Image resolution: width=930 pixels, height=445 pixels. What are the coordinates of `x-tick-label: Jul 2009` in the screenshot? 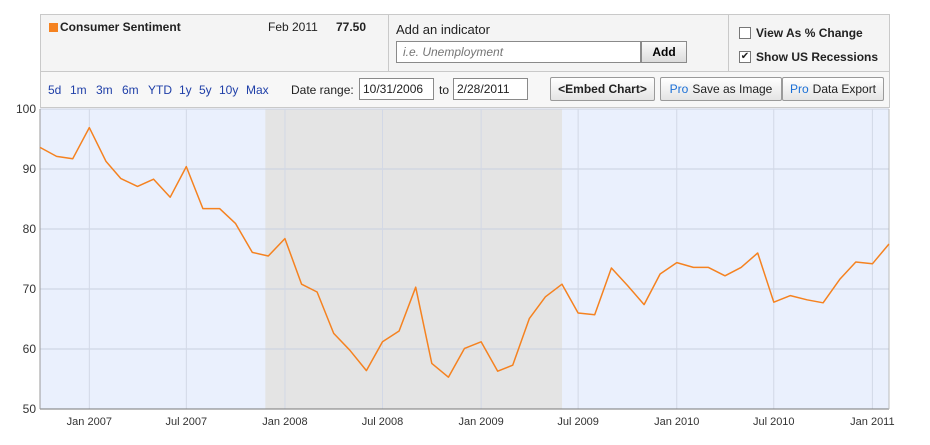 It's located at (578, 422).